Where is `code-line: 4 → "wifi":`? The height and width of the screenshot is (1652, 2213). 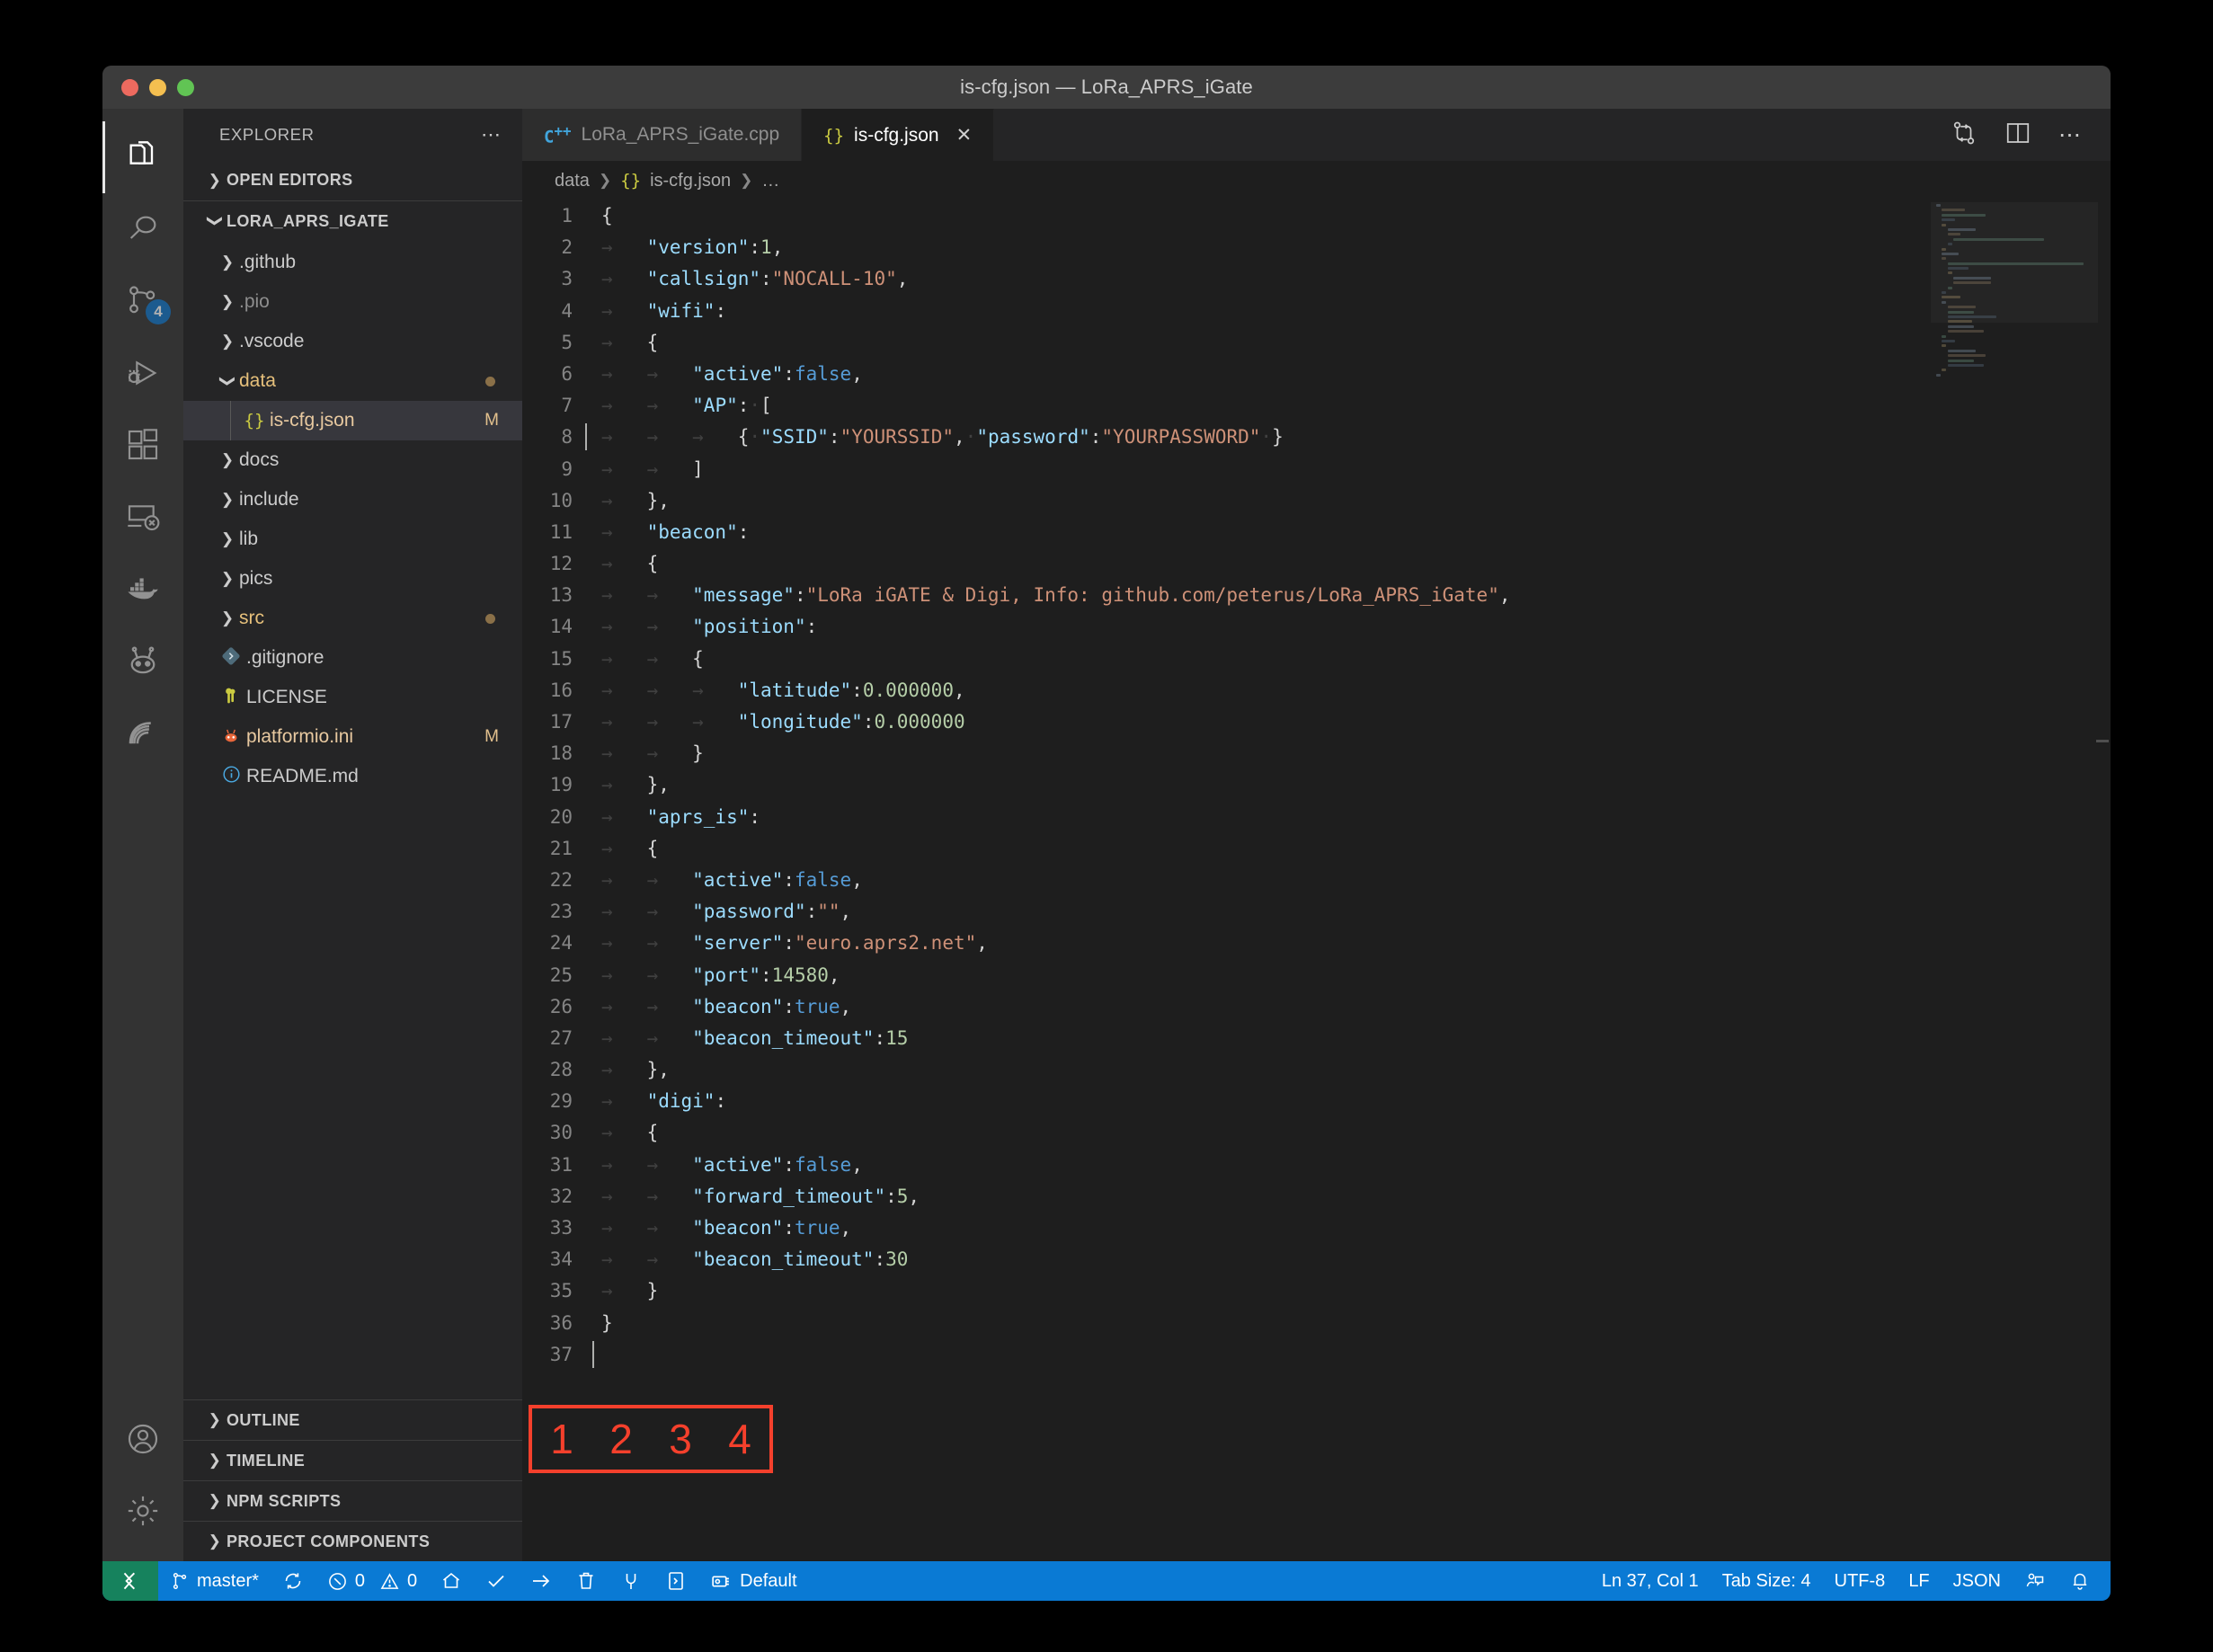
code-line: 4 → "wifi": is located at coordinates (1316, 311).